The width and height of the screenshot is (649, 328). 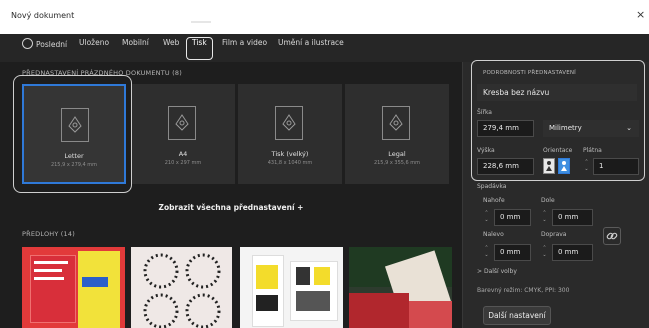 What do you see at coordinates (517, 315) in the screenshot?
I see `more-settings-button: Další nastavení` at bounding box center [517, 315].